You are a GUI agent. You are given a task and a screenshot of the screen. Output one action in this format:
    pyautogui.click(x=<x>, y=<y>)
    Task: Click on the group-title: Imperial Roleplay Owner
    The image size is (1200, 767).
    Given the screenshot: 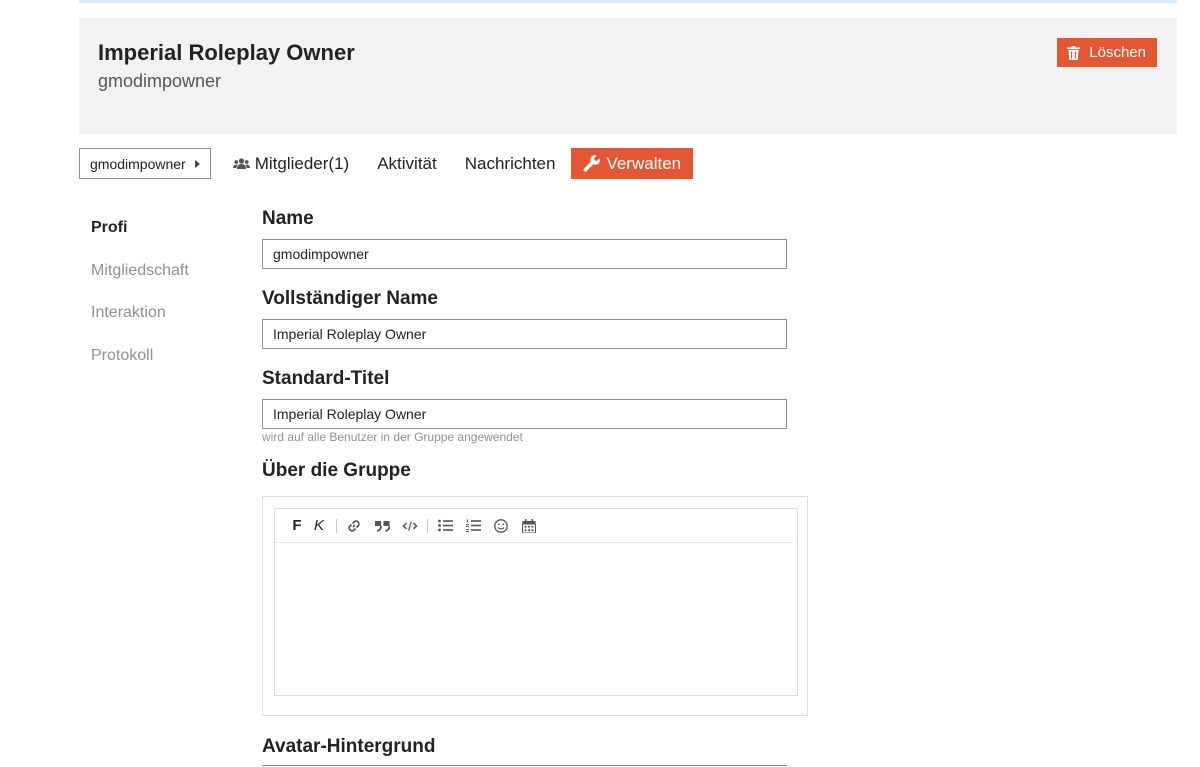 What is the action you would take?
    pyautogui.click(x=226, y=52)
    